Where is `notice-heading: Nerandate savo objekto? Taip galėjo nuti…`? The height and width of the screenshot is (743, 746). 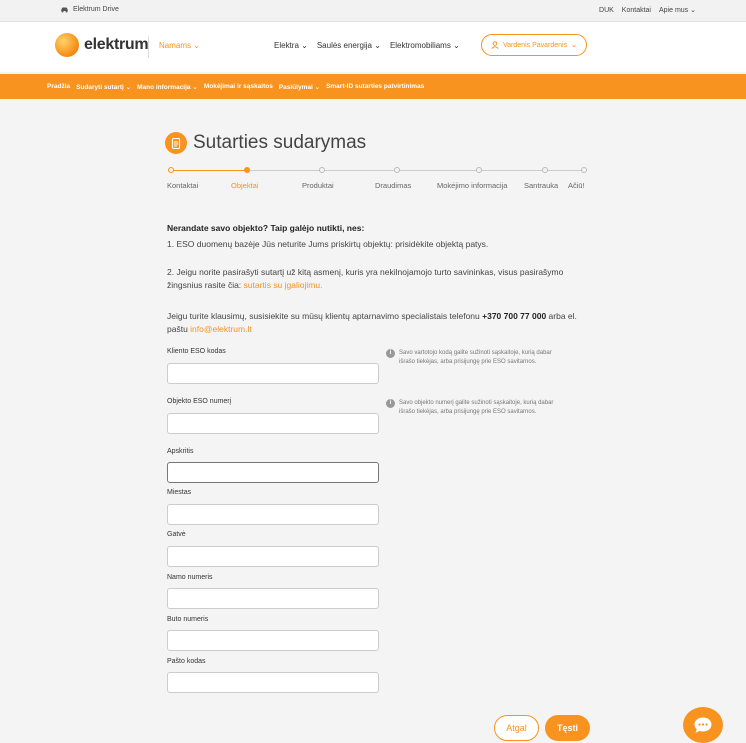 notice-heading: Nerandate savo objekto? Taip galėjo nuti… is located at coordinates (266, 228).